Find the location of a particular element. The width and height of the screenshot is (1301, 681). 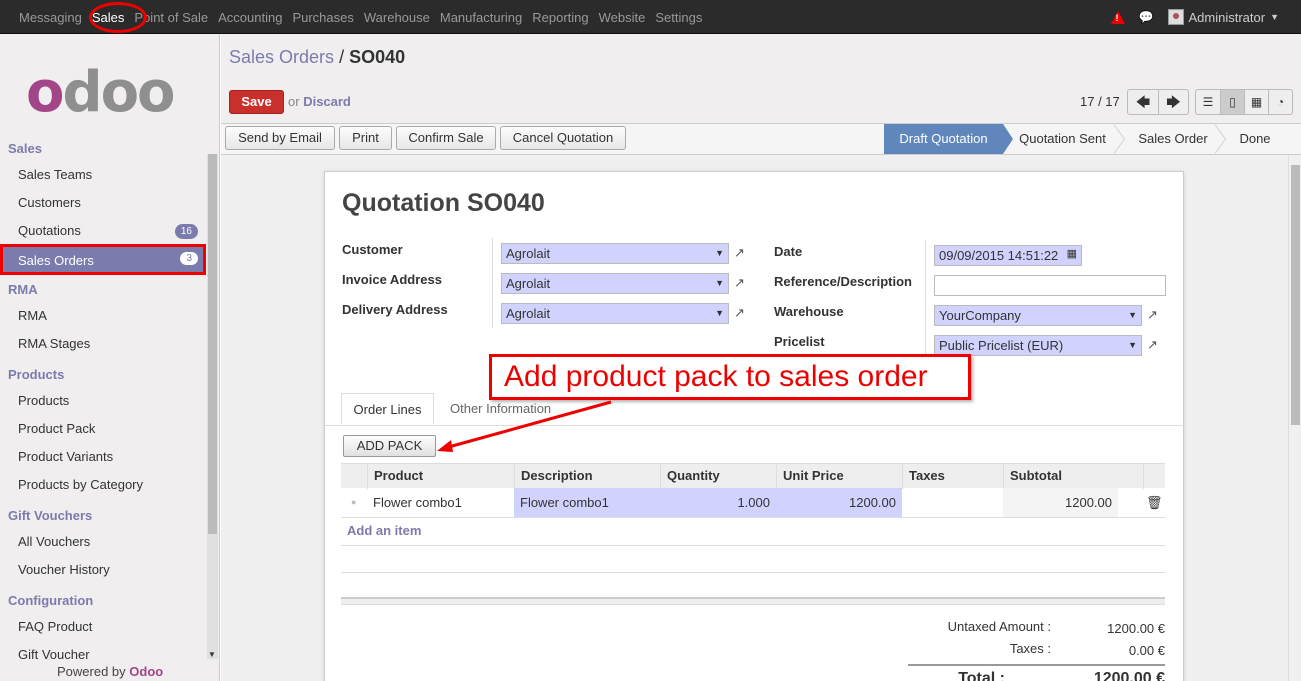

dropdown-arrow-icon: ▼ is located at coordinates (719, 283).